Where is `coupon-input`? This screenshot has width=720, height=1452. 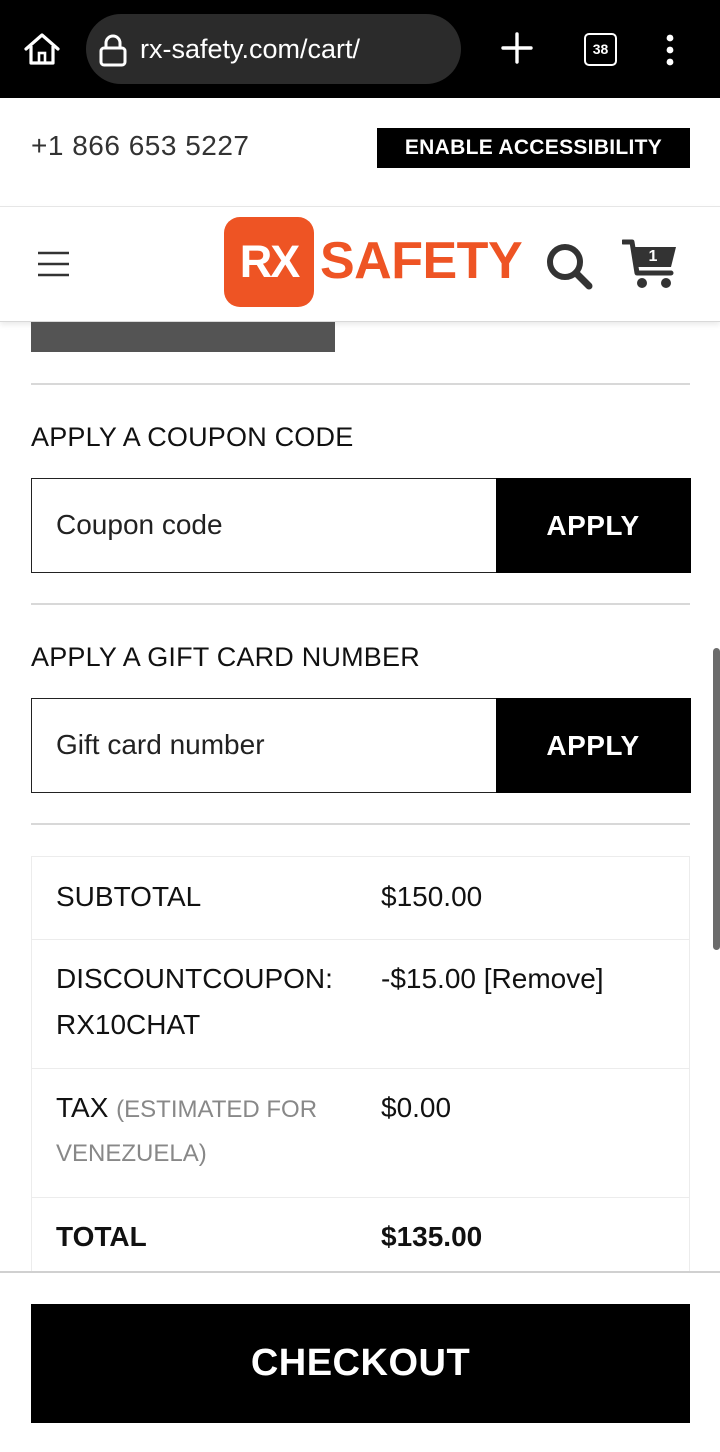 coupon-input is located at coordinates (264, 525).